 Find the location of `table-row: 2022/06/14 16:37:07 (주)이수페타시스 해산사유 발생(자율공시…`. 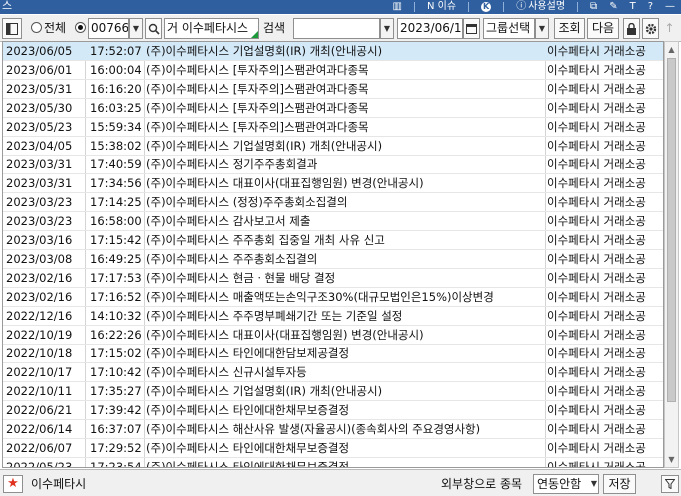

table-row: 2022/06/14 16:37:07 (주)이수페타시스 해산사유 발생(자율공시… is located at coordinates (333, 429).